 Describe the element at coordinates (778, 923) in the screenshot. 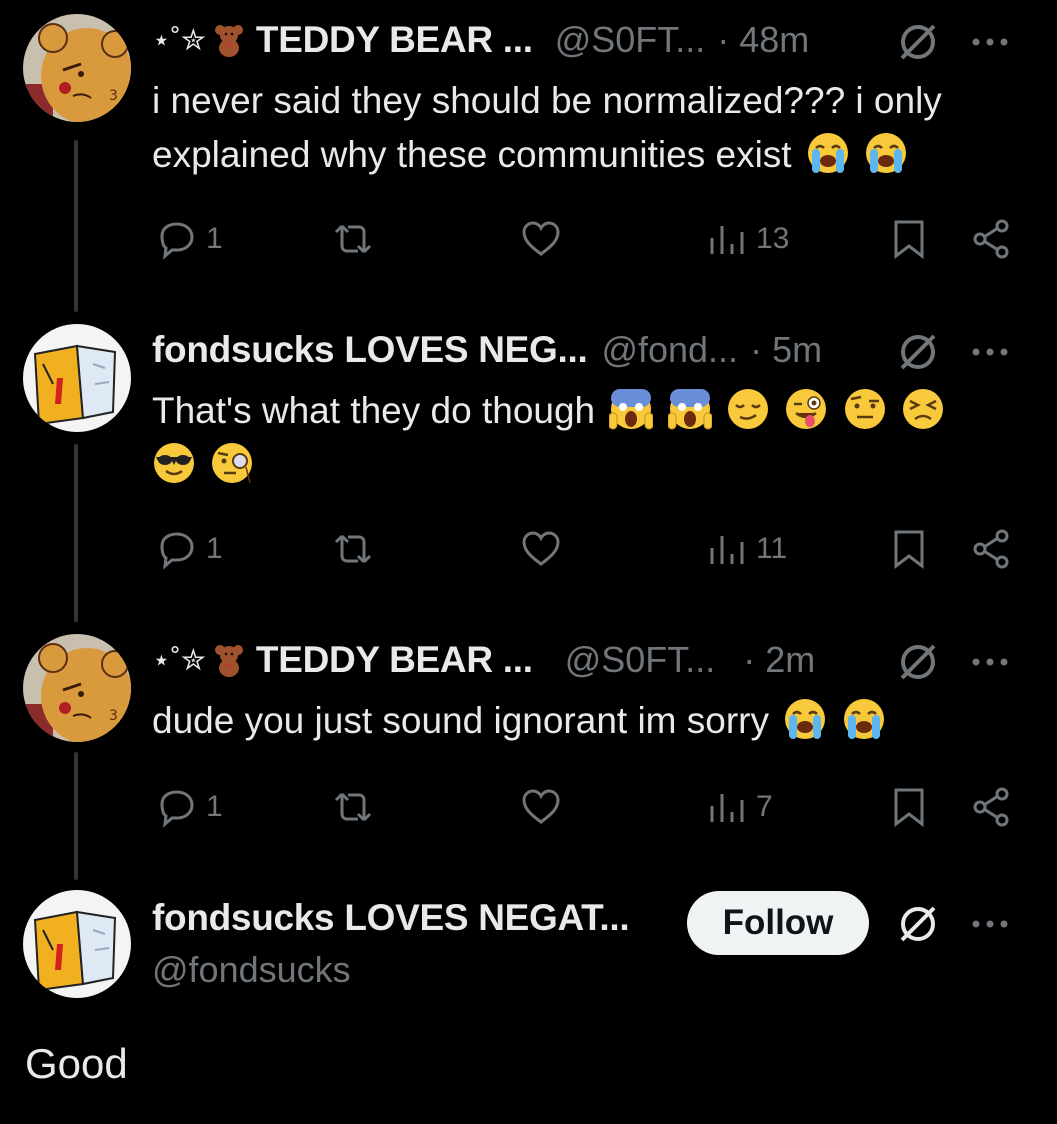

I see `follow-button: Follow` at that location.